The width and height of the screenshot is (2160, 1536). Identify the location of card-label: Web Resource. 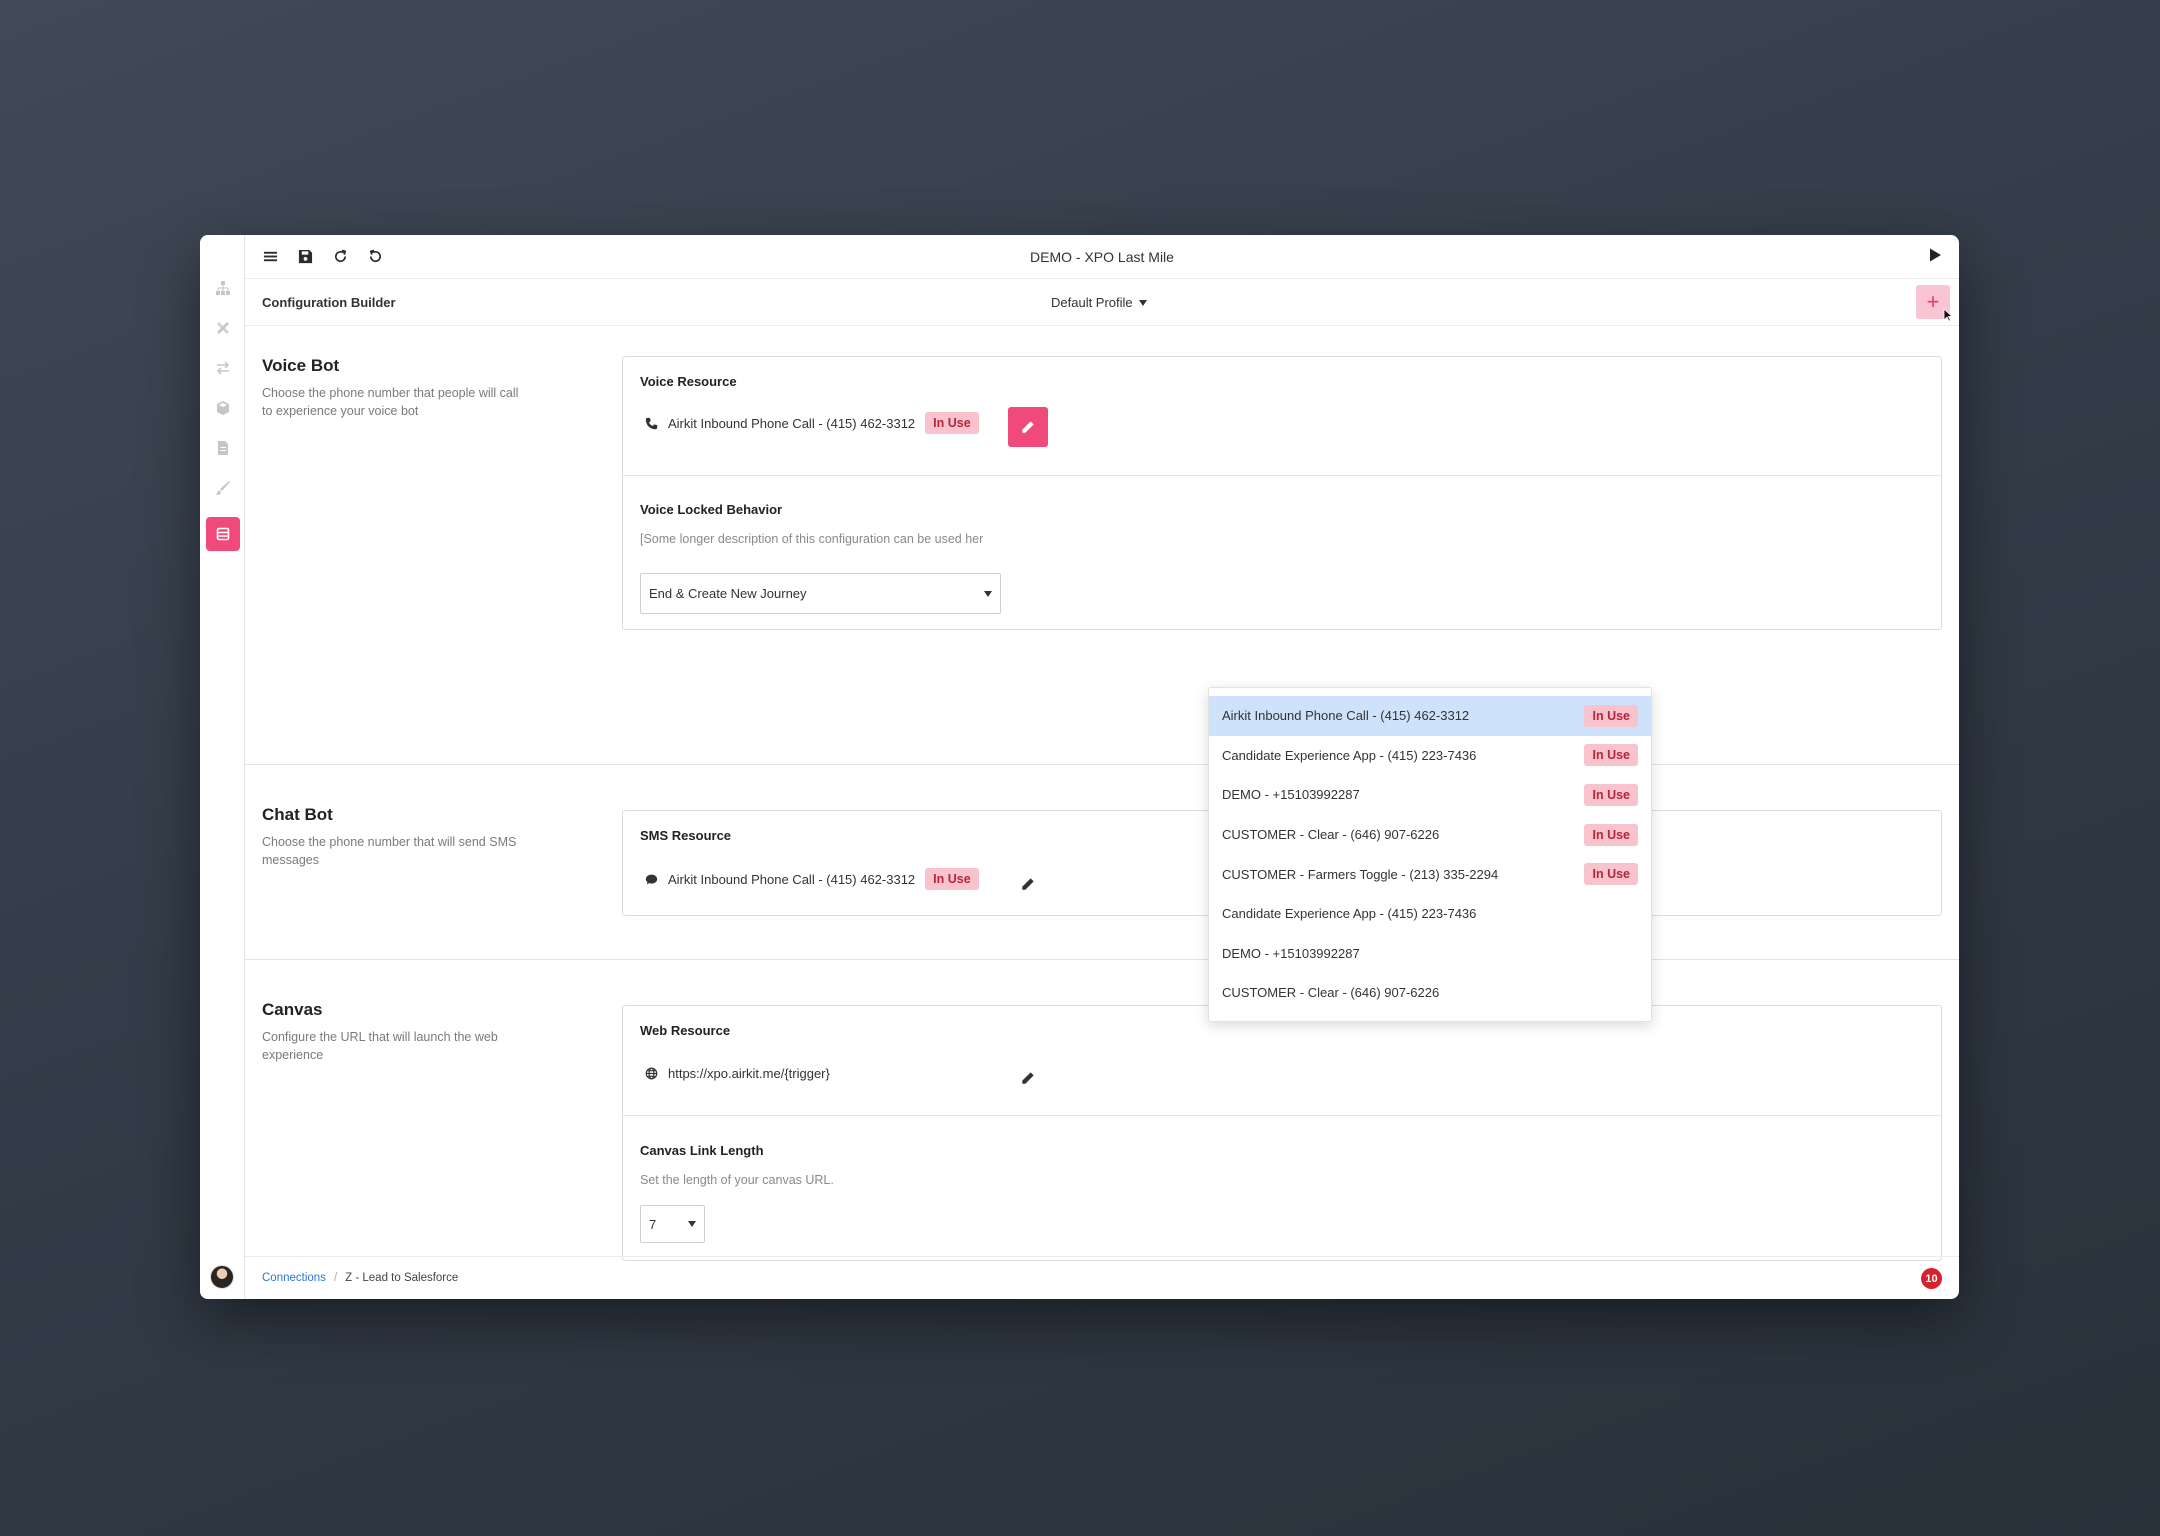
(685, 1030).